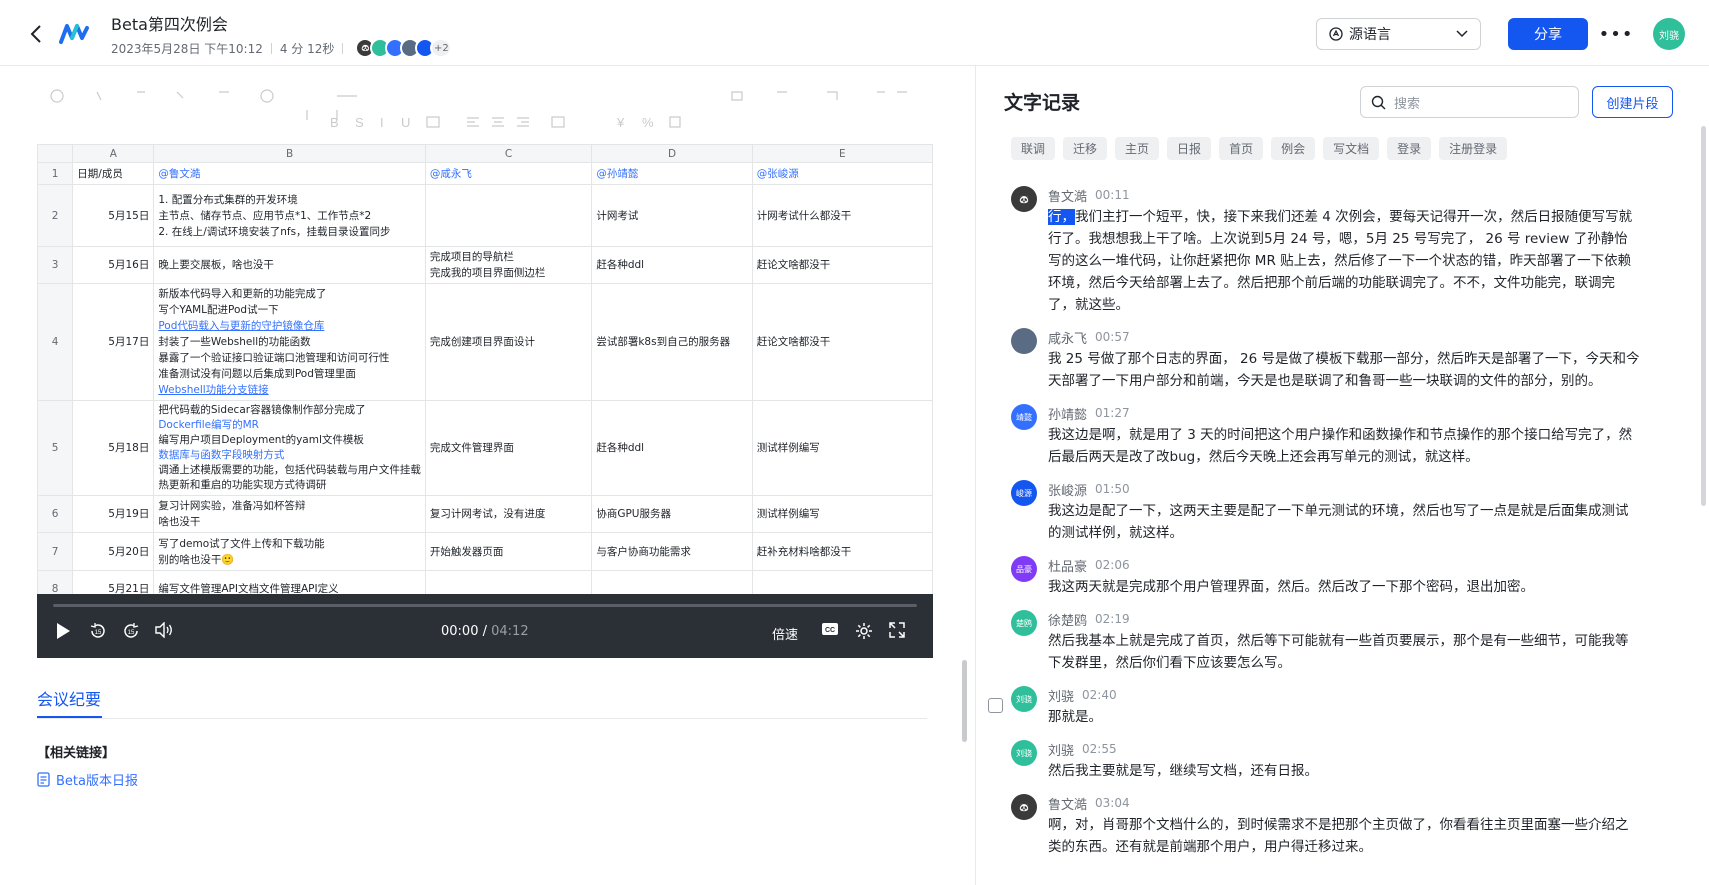 The image size is (1709, 885). What do you see at coordinates (1473, 148) in the screenshot?
I see `keyword-tag: 注册登录` at bounding box center [1473, 148].